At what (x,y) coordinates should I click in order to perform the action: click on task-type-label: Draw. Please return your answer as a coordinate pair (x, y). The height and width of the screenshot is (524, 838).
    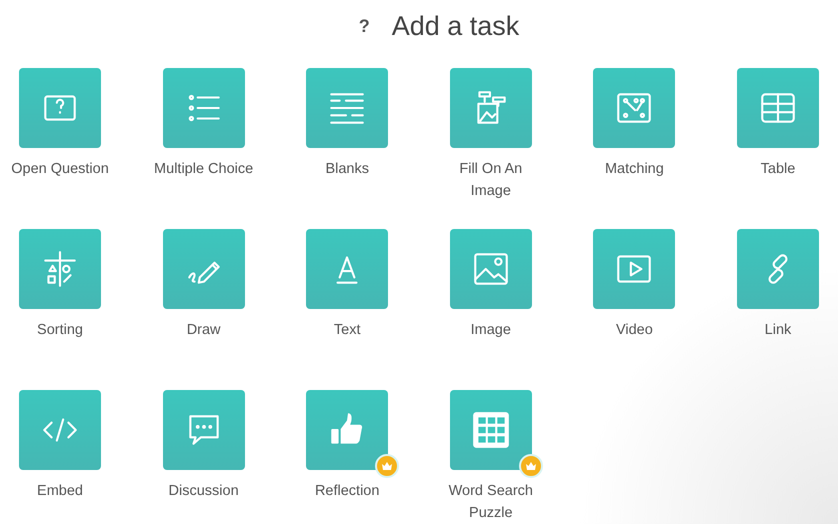
    Looking at the image, I should click on (203, 330).